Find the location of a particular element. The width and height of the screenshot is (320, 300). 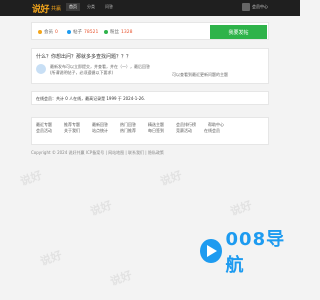

stat-c: 粉丝 1328 is located at coordinates (118, 32).